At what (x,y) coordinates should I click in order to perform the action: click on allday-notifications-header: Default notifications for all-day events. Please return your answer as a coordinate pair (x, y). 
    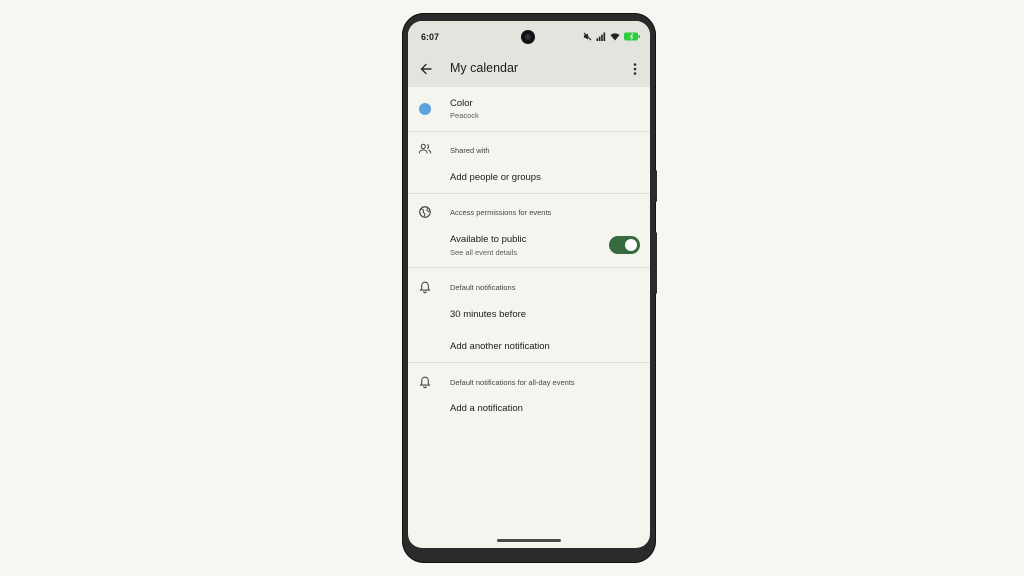
    Looking at the image, I should click on (512, 382).